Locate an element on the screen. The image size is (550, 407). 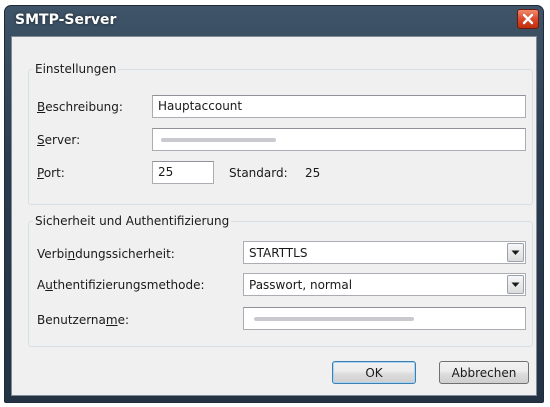
ok-button: OK is located at coordinates (374, 372).